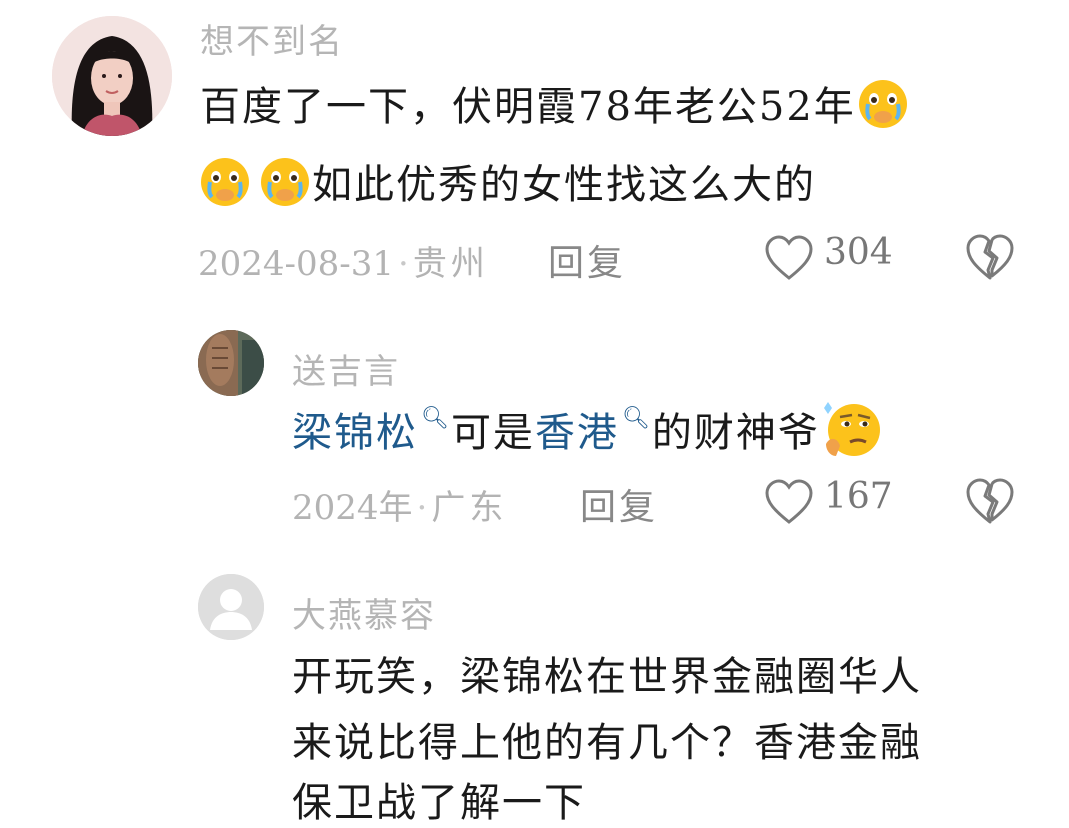 The height and width of the screenshot is (828, 1069). I want to click on comment-username: 大燕慕容, so click(364, 612).